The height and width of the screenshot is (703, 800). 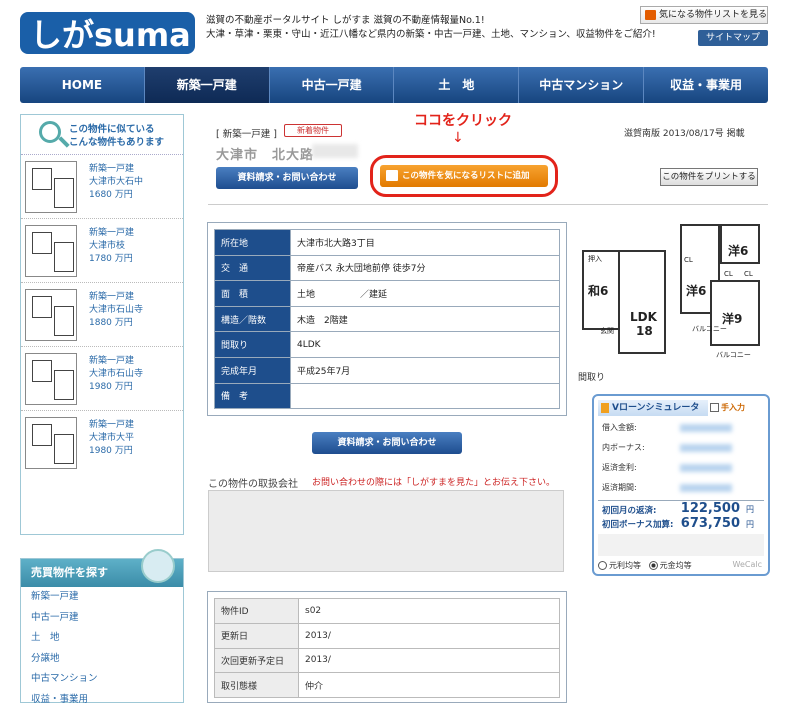 I want to click on divider, so click(x=488, y=204).